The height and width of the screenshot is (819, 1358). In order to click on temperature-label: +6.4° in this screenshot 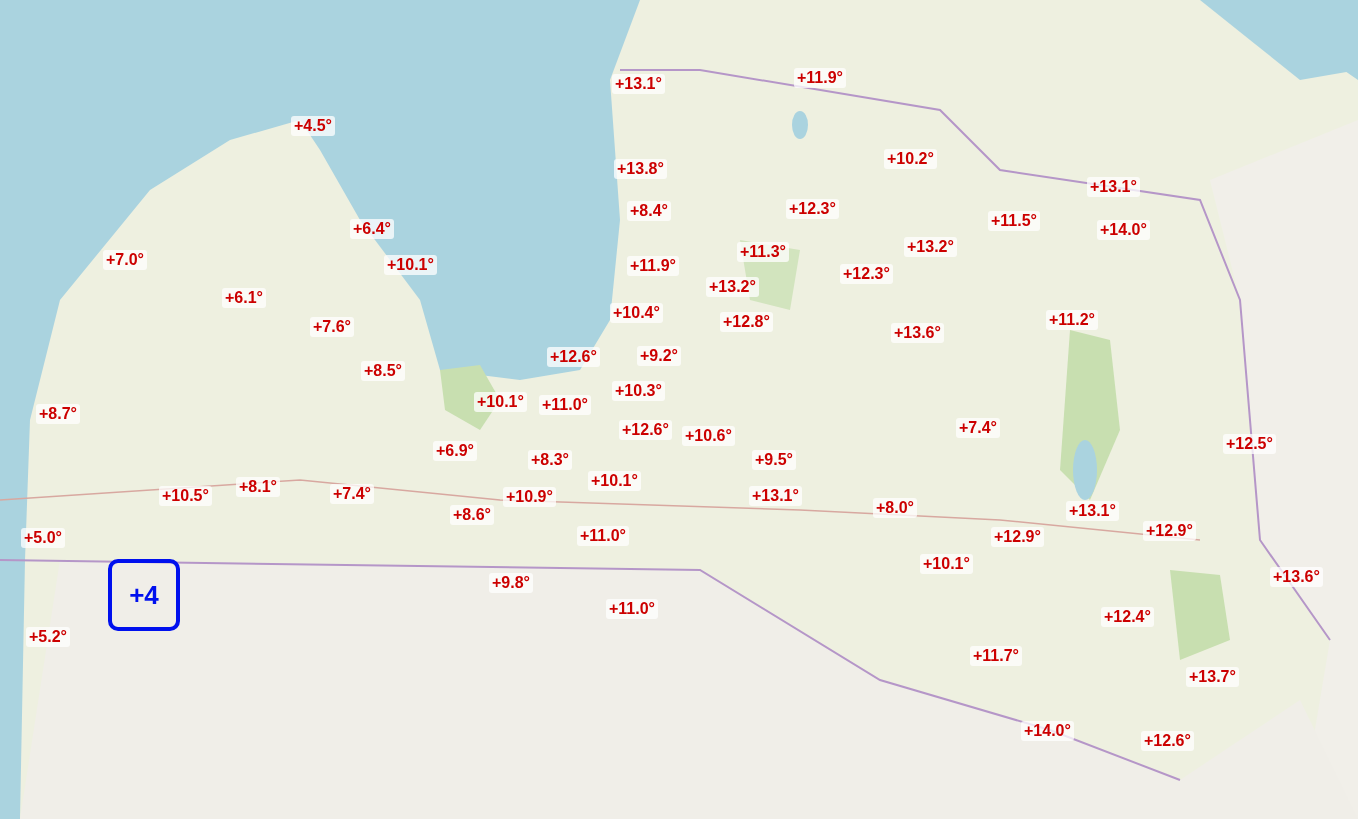, I will do `click(372, 229)`.